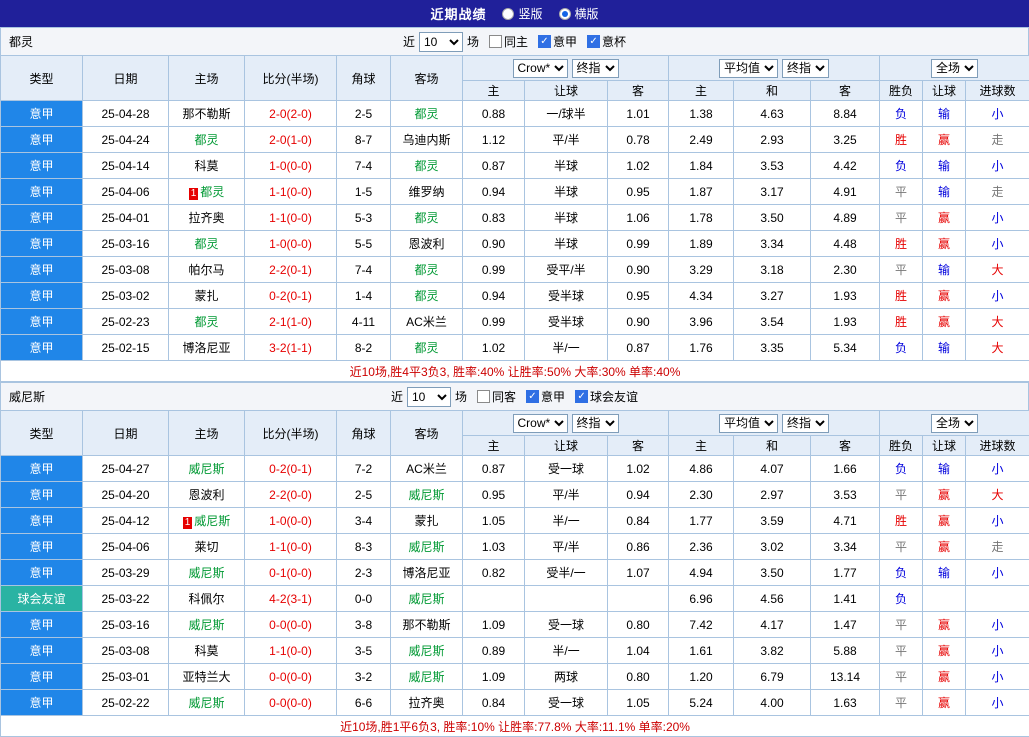 The image size is (1029, 737). What do you see at coordinates (426, 140) in the screenshot?
I see `team-link: 乌迪内斯` at bounding box center [426, 140].